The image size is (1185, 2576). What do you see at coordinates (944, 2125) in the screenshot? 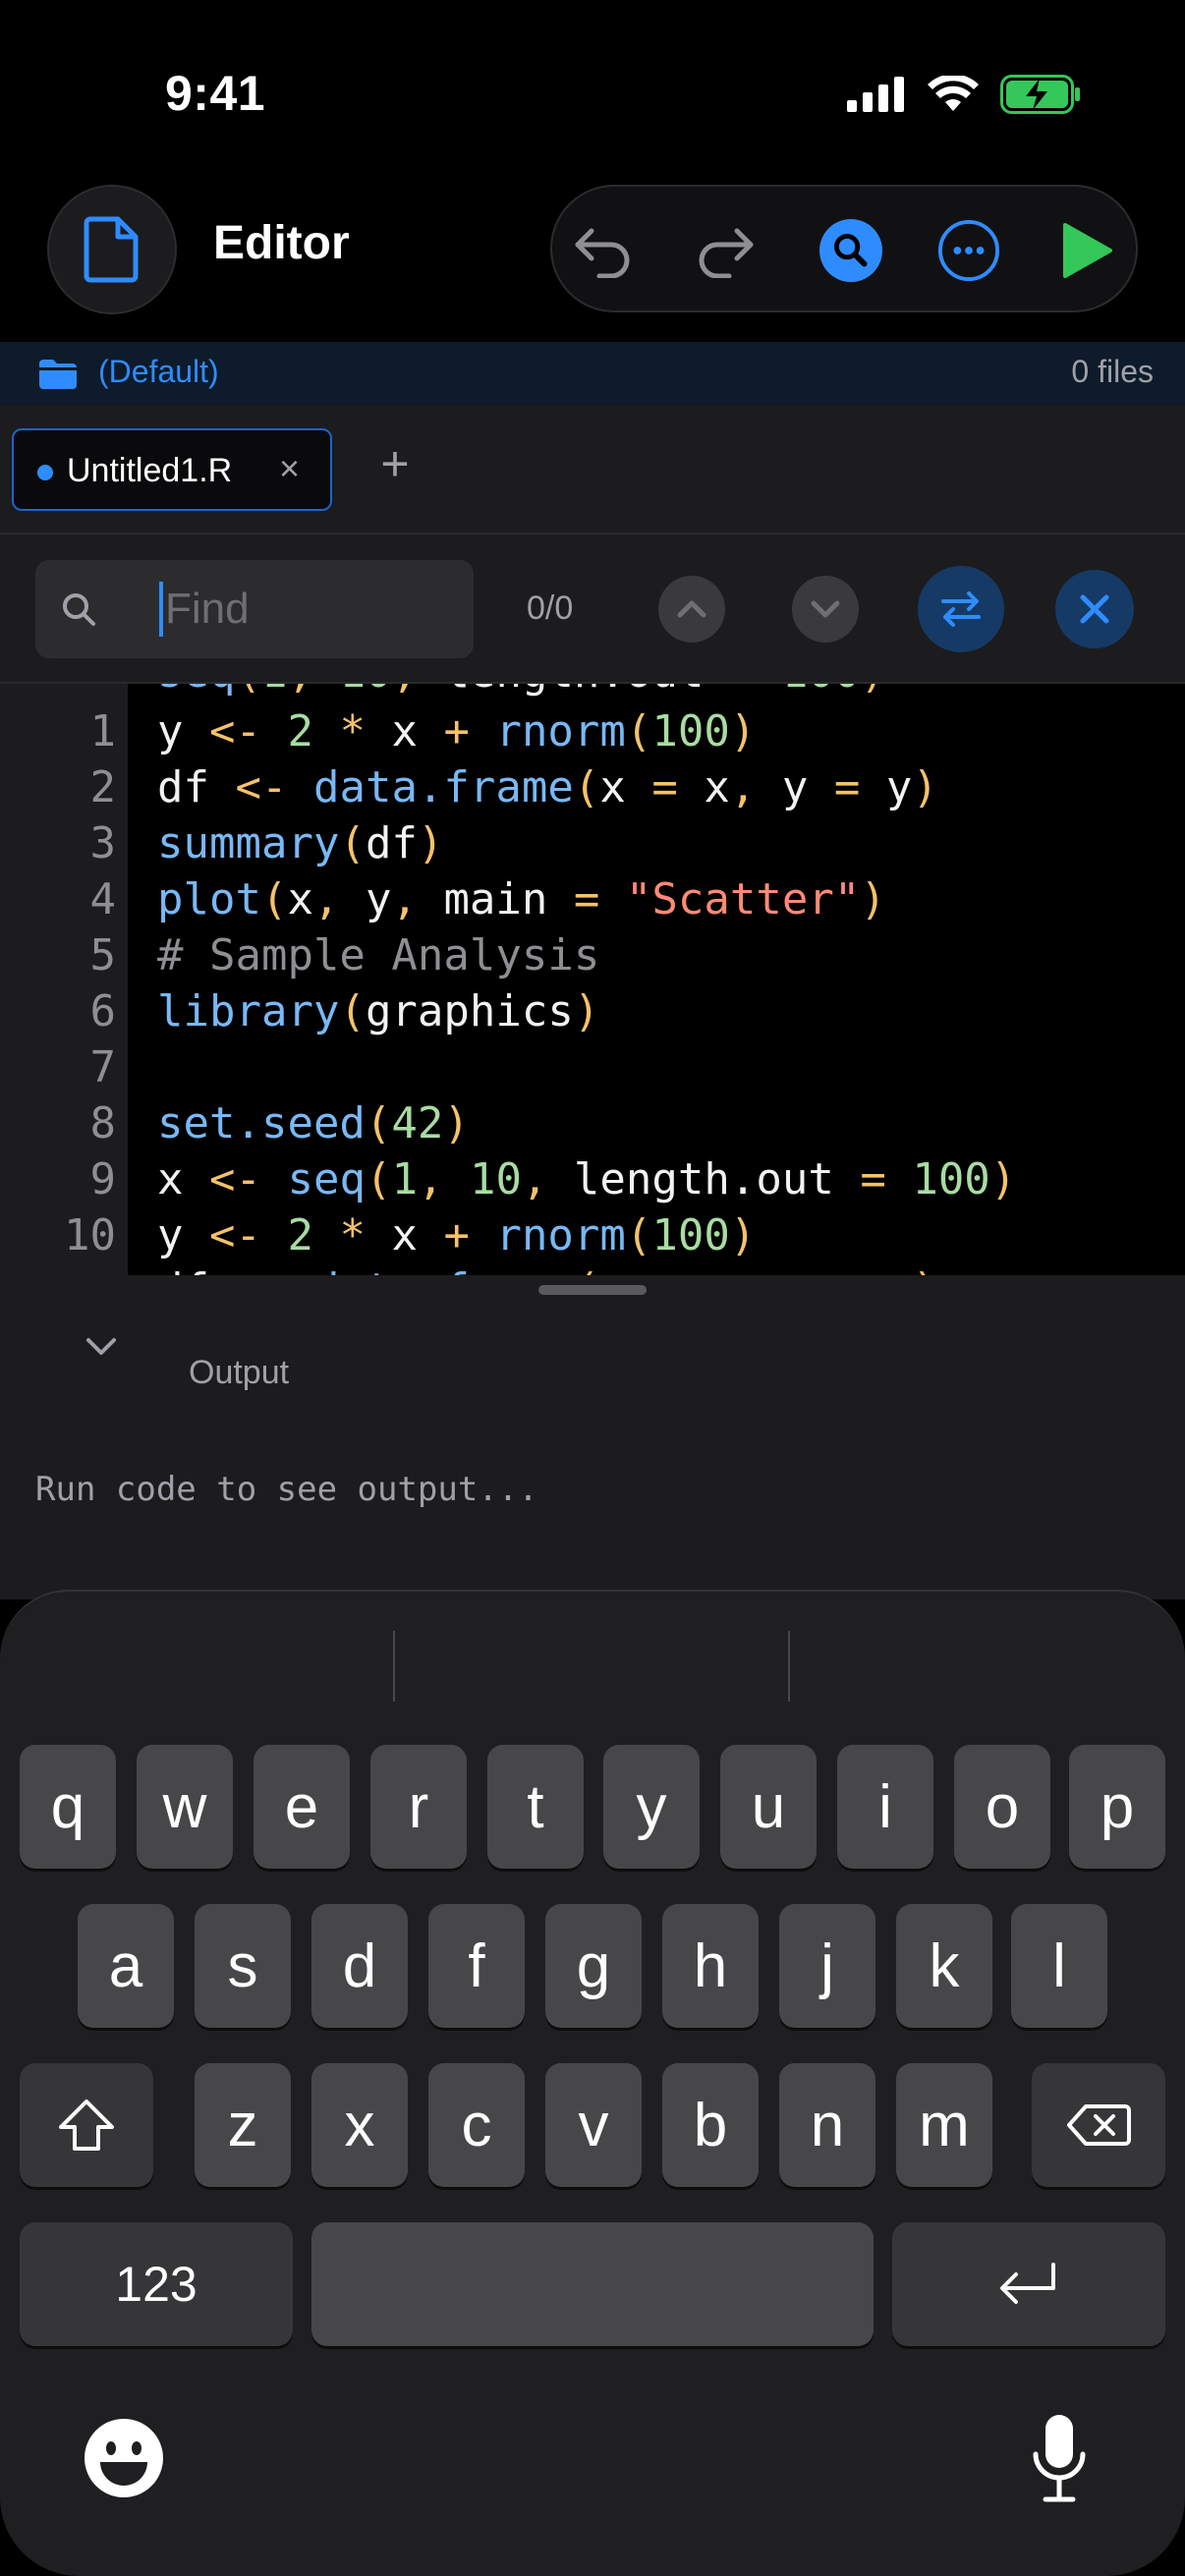
I see `key-m: m` at bounding box center [944, 2125].